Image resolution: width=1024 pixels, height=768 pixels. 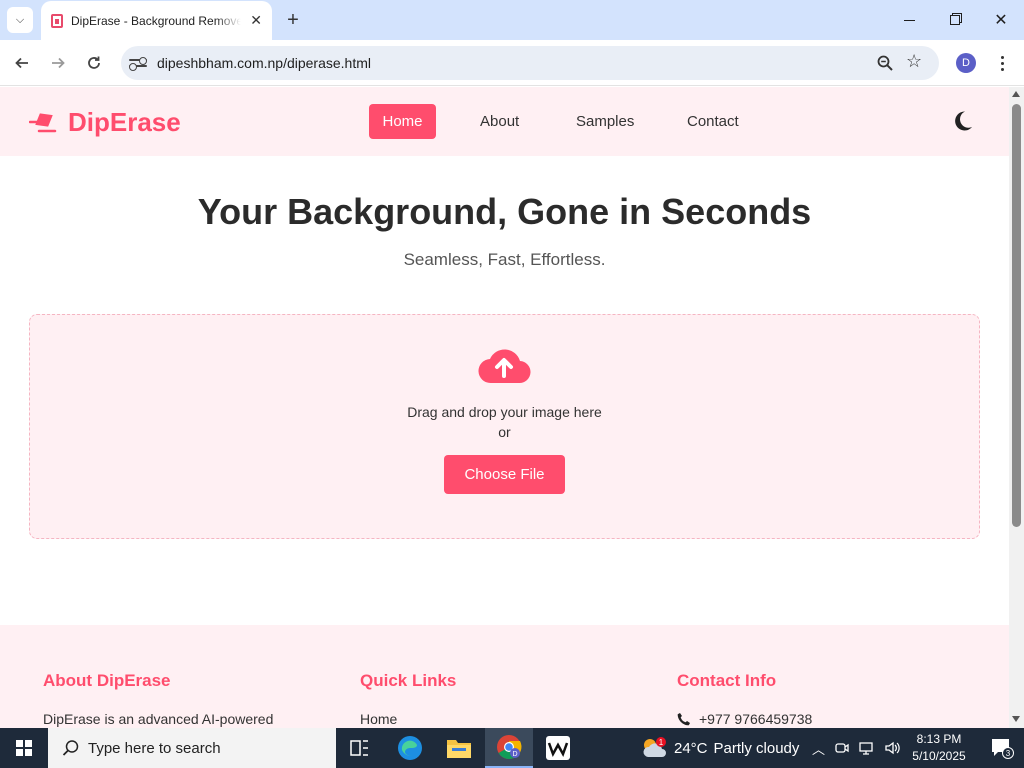 What do you see at coordinates (691, 748) in the screenshot?
I see `weather-temp: 24°C` at bounding box center [691, 748].